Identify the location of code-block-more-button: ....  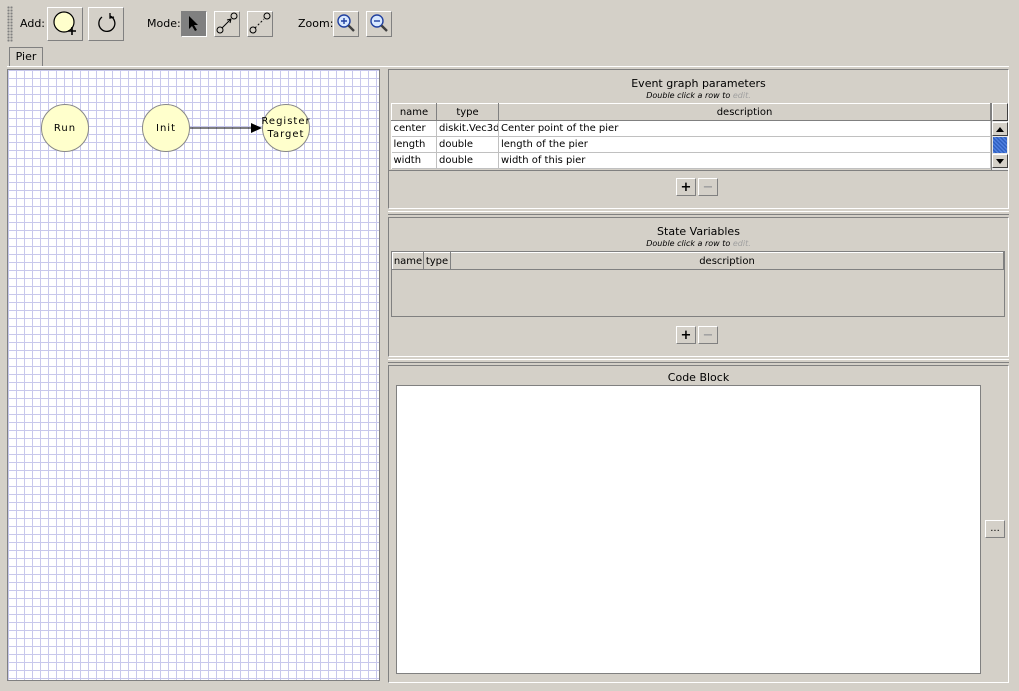
(995, 529).